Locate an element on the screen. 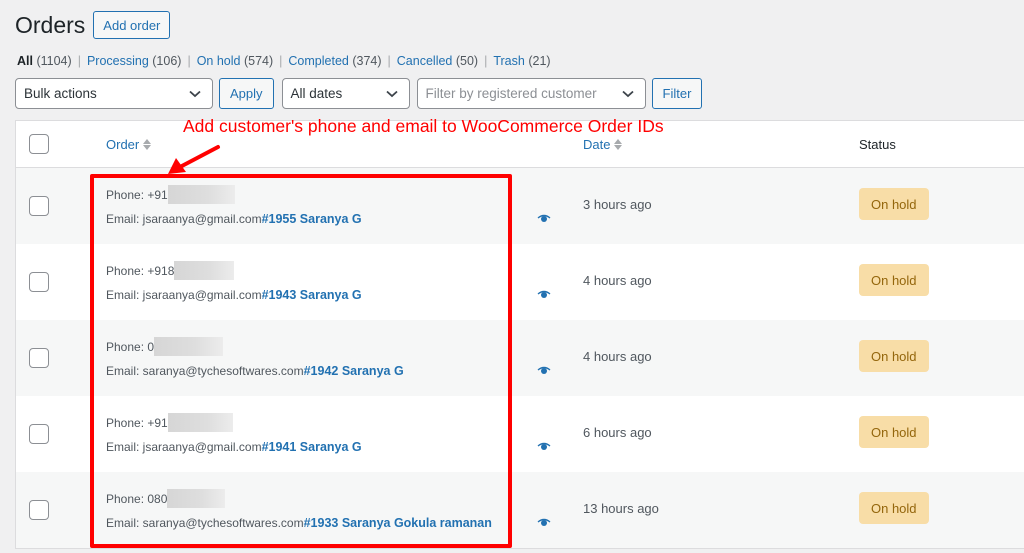  filter-trash: Trash (21) is located at coordinates (521, 61).